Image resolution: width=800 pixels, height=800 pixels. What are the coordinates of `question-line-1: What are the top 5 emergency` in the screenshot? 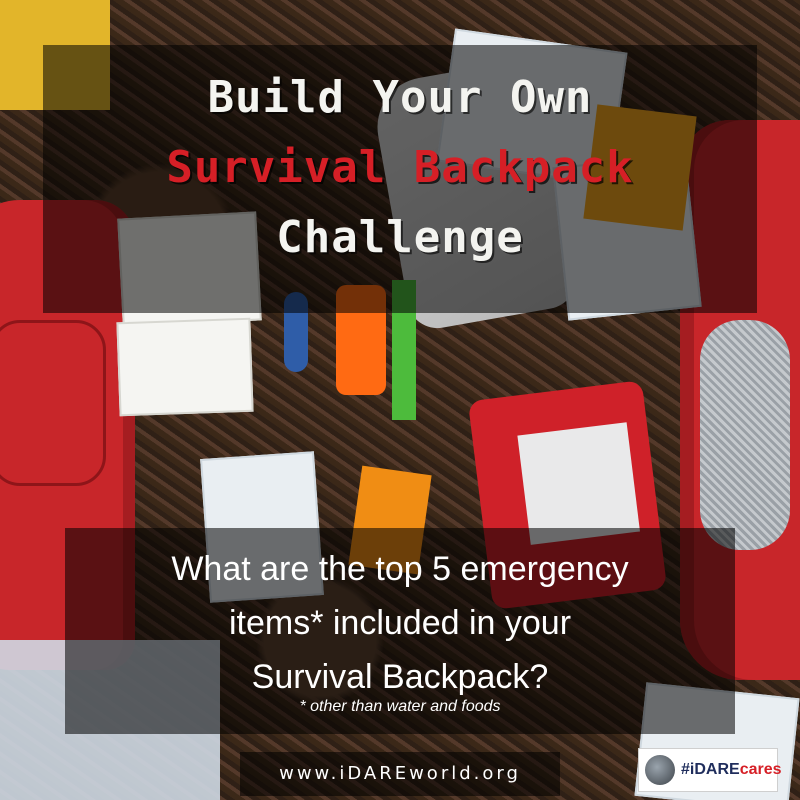 It's located at (400, 569).